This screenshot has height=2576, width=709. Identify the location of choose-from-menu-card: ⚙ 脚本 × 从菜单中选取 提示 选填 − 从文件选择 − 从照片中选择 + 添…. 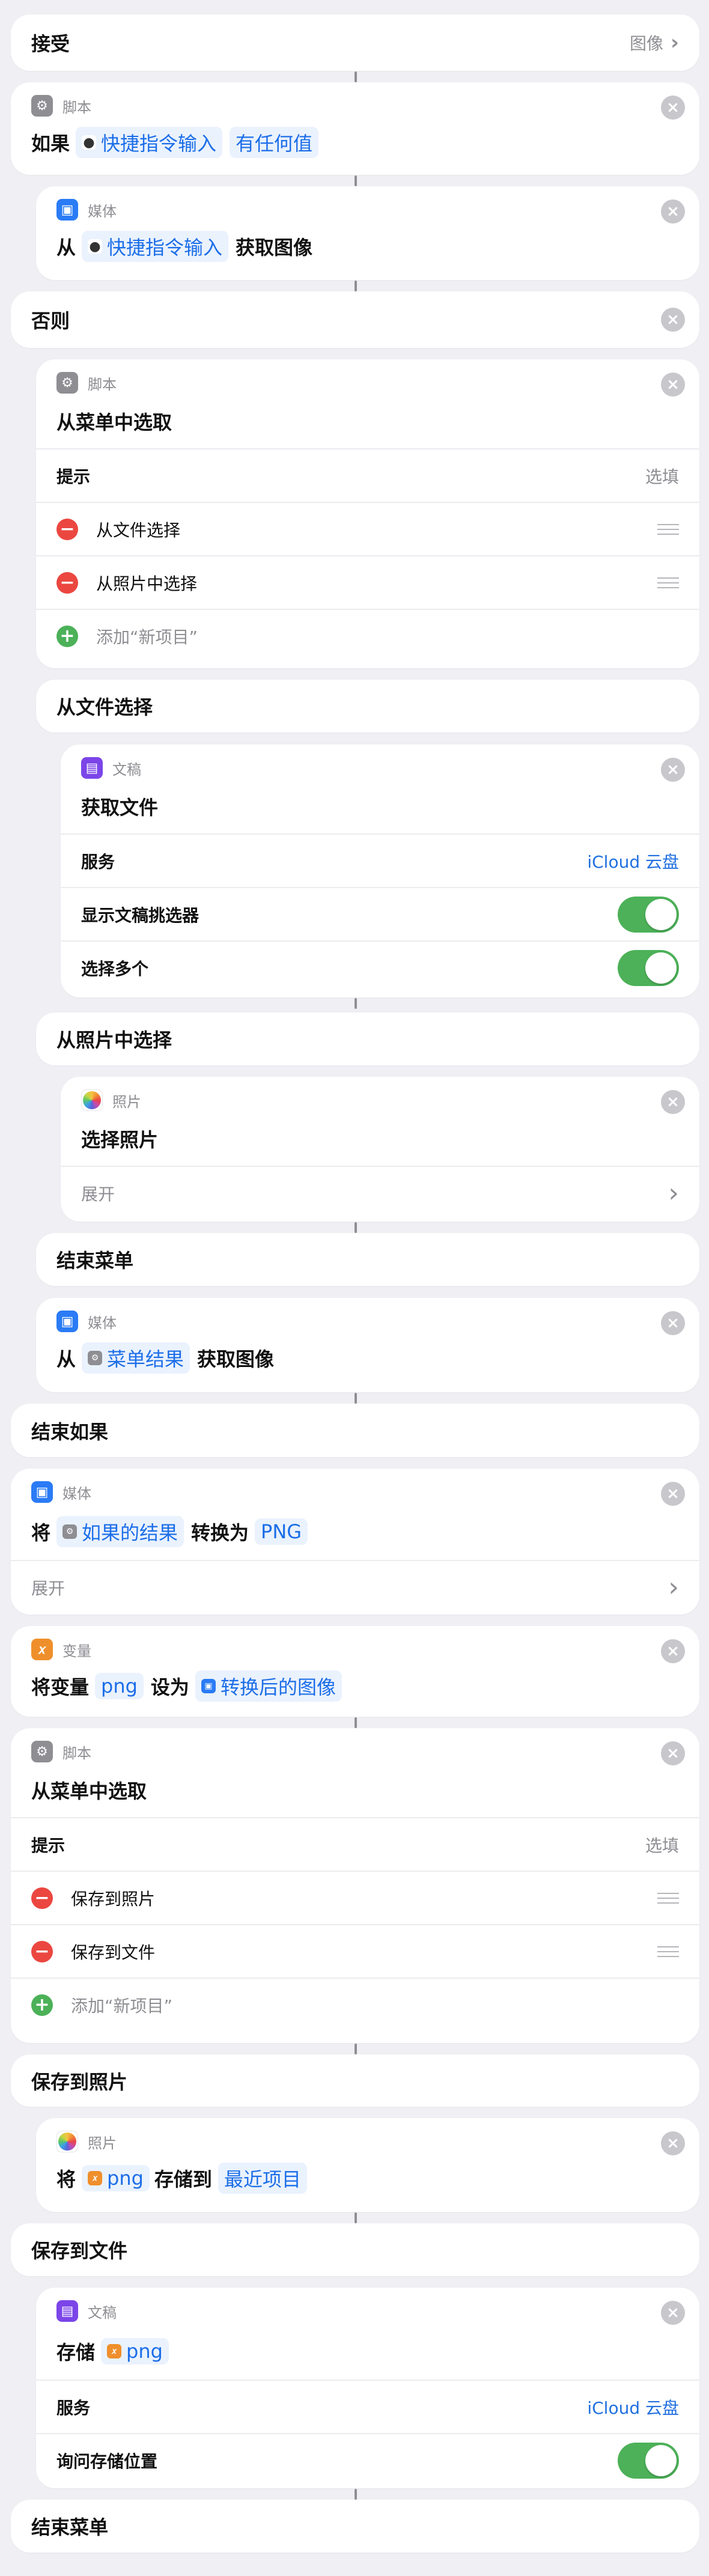
(367, 513).